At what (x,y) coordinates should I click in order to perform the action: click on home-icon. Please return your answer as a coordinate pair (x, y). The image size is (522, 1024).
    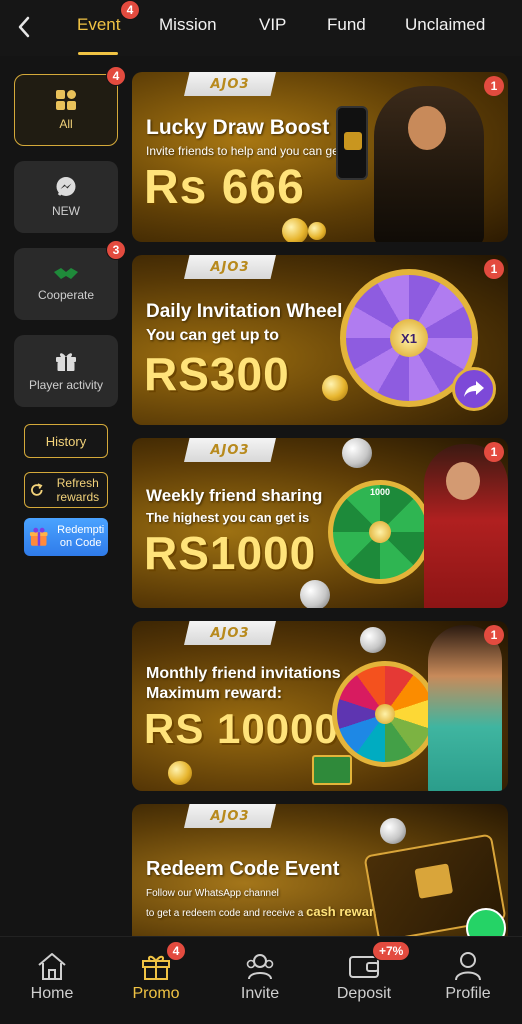
    Looking at the image, I should click on (52, 966).